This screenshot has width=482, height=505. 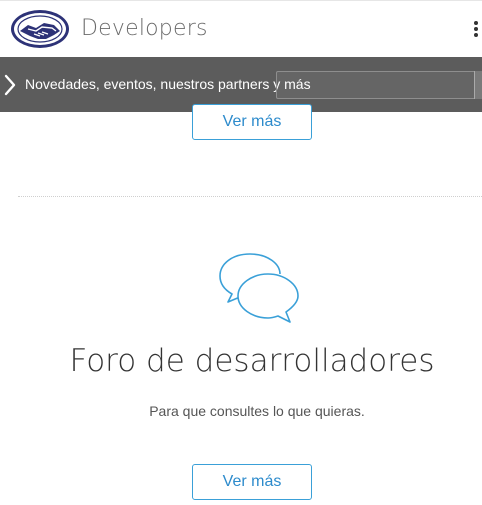 I want to click on ver-mas-button-forum: Ver más, so click(x=252, y=482).